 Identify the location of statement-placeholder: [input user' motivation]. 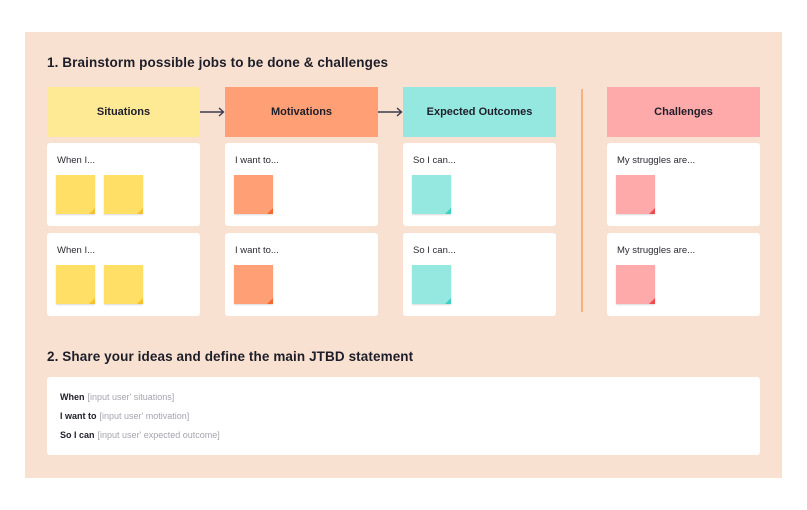
(145, 416).